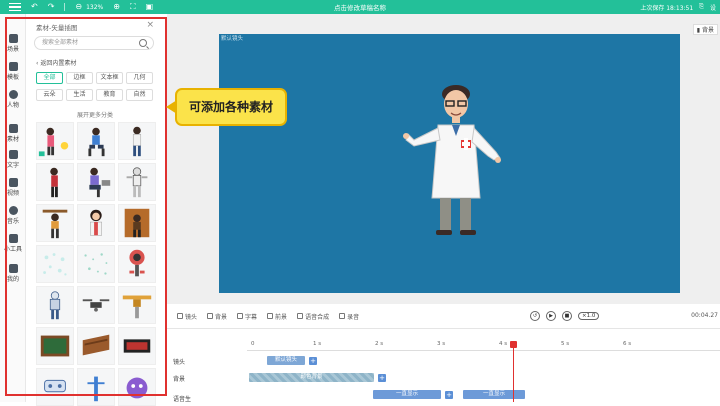 Image resolution: width=720 pixels, height=406 pixels. I want to click on template-icon, so click(13, 66).